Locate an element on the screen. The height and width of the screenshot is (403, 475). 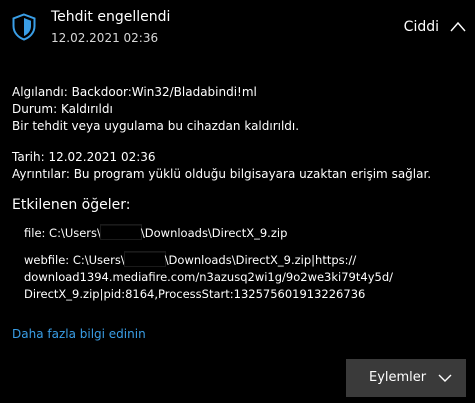
chevron-up-icon is located at coordinates (458, 27).